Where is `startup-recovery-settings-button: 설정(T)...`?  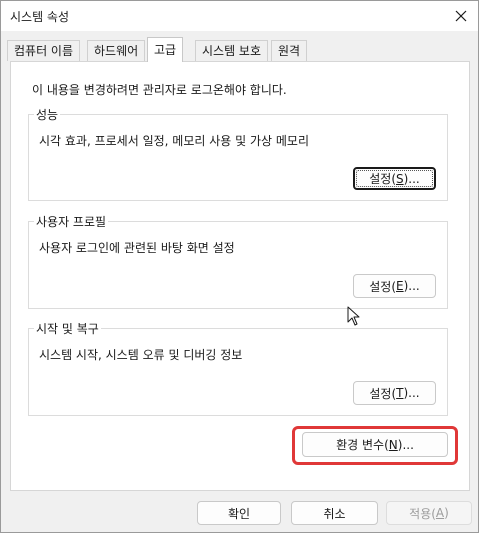
startup-recovery-settings-button: 설정(T)... is located at coordinates (394, 393).